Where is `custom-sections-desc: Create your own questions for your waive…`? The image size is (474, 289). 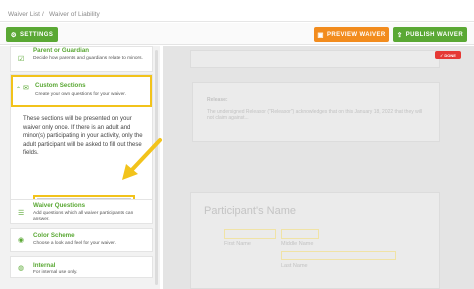 custom-sections-desc: Create your own questions for your waive… is located at coordinates (80, 94).